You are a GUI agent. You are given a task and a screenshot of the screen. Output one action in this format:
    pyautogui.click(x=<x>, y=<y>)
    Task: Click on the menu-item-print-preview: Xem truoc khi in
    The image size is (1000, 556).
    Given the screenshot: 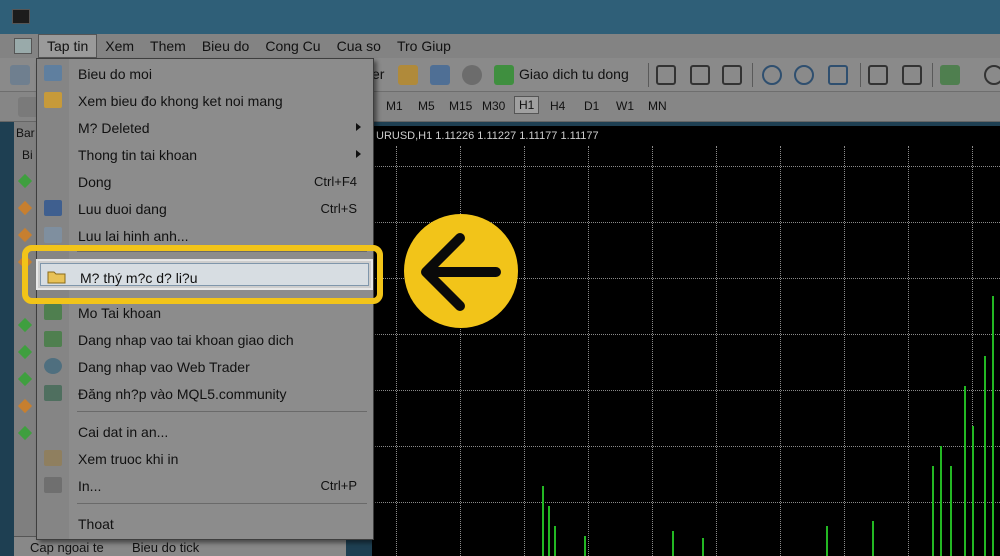 What is the action you would take?
    pyautogui.click(x=205, y=458)
    